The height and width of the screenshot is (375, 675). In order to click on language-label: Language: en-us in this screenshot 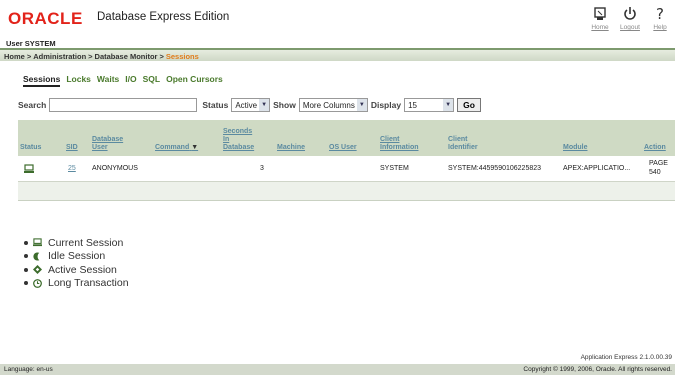, I will do `click(28, 369)`.